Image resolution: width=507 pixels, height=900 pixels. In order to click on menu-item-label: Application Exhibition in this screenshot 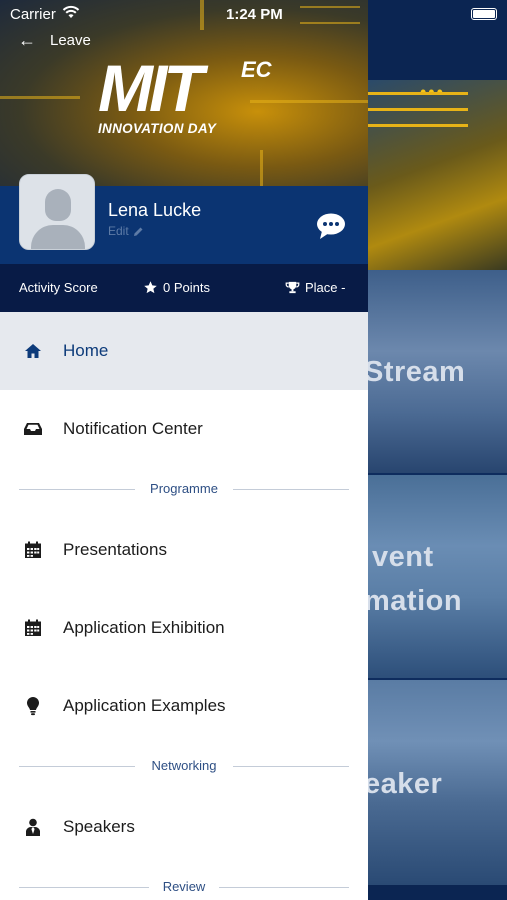, I will do `click(144, 627)`.